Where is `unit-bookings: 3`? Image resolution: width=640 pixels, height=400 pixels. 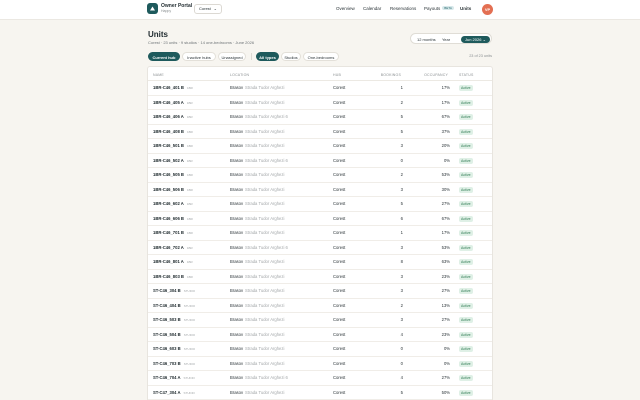
unit-bookings: 3 is located at coordinates (401, 290).